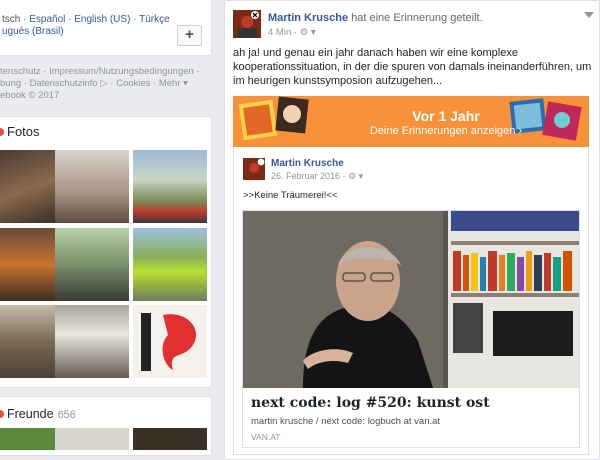 This screenshot has height=460, width=600. What do you see at coordinates (189, 35) in the screenshot?
I see `add-language-button: +` at bounding box center [189, 35].